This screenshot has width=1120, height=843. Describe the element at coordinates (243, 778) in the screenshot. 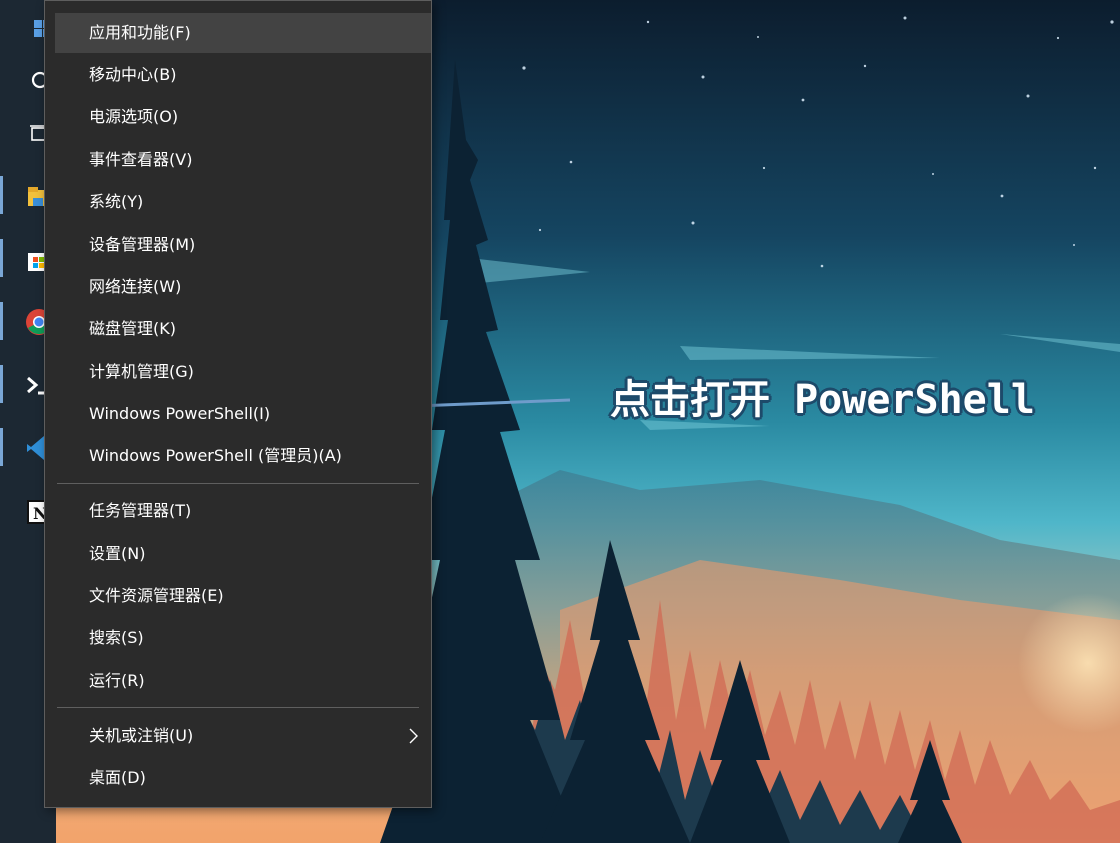

I see `menu-item-desktop: 桌面(D)` at that location.